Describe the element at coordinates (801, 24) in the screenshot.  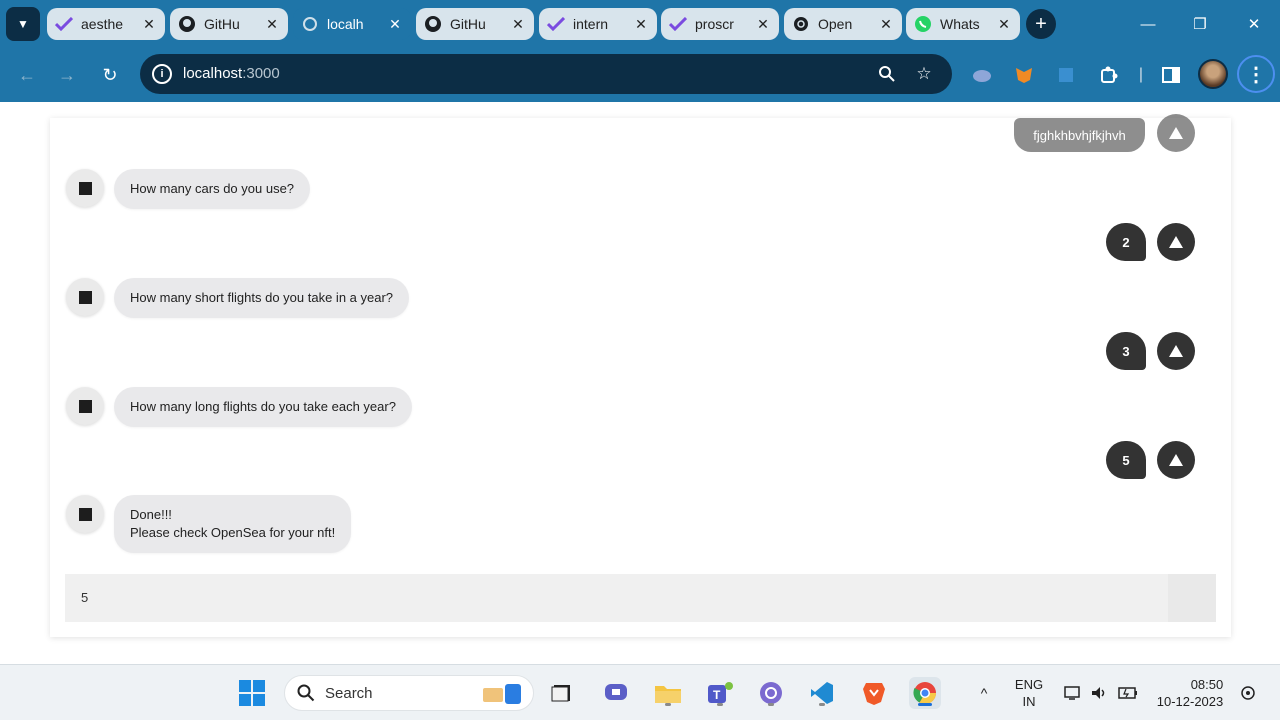
I see `openai-icon` at that location.